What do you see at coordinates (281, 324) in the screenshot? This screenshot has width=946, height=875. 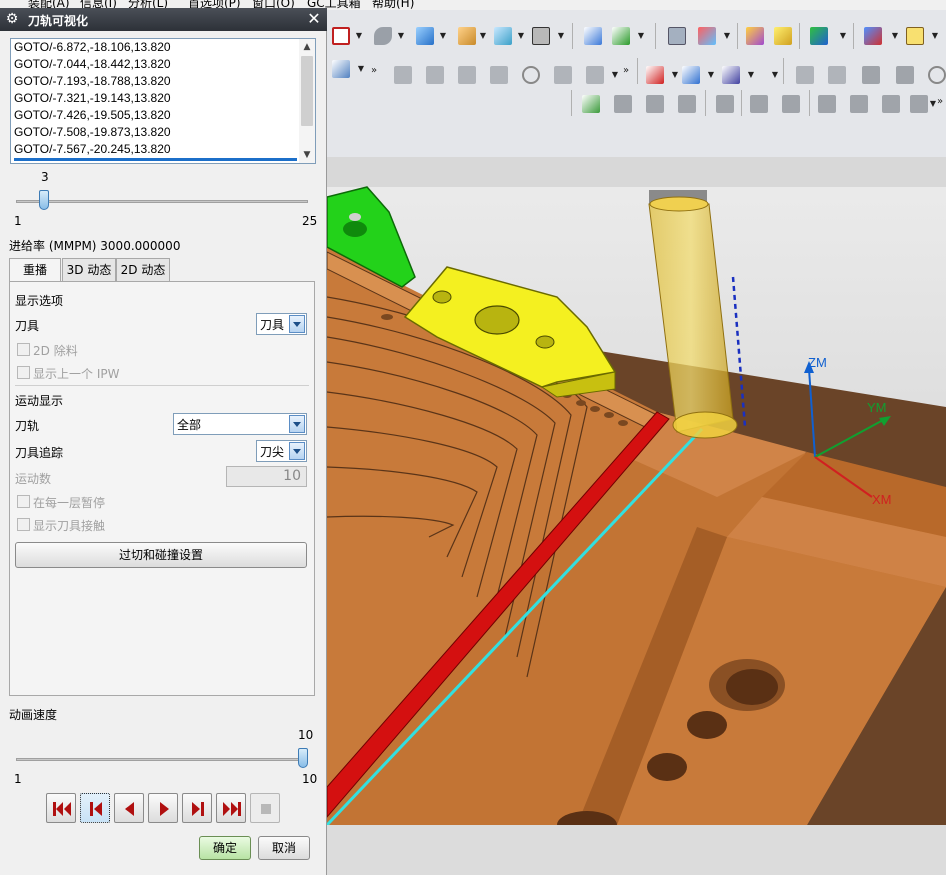 I see `tool-display-select: 刀具` at bounding box center [281, 324].